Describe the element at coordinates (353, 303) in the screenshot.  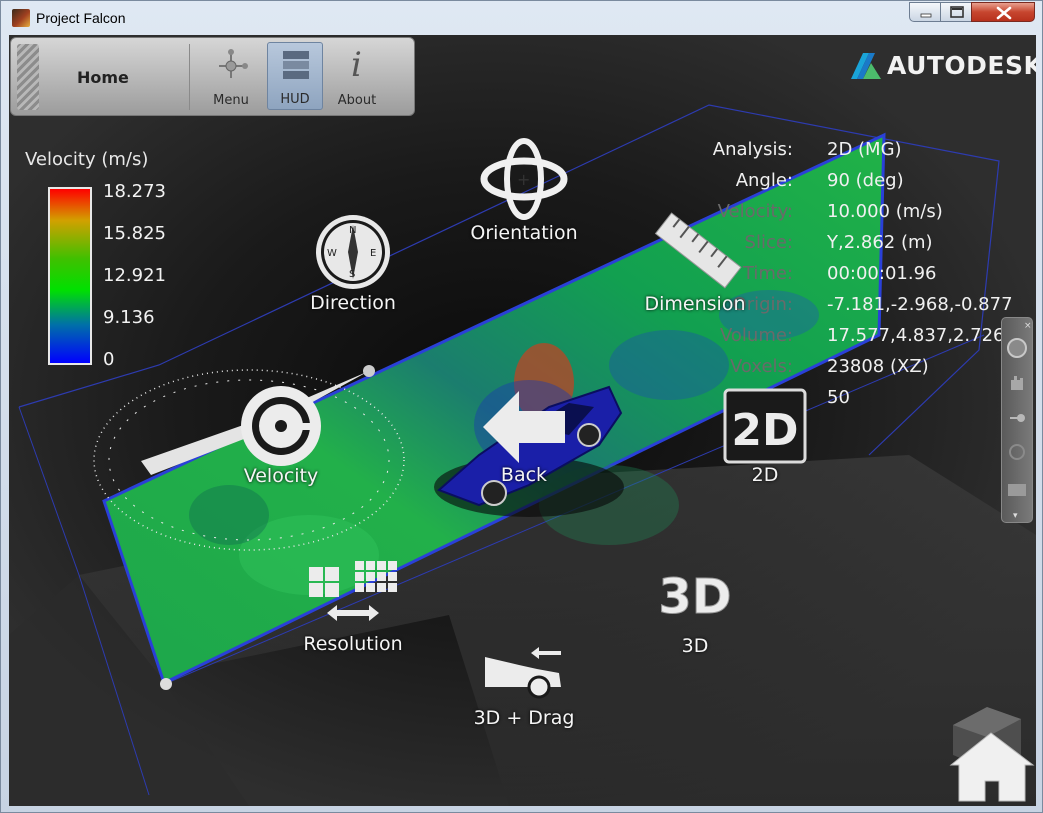
I see `direction-label: Direction` at that location.